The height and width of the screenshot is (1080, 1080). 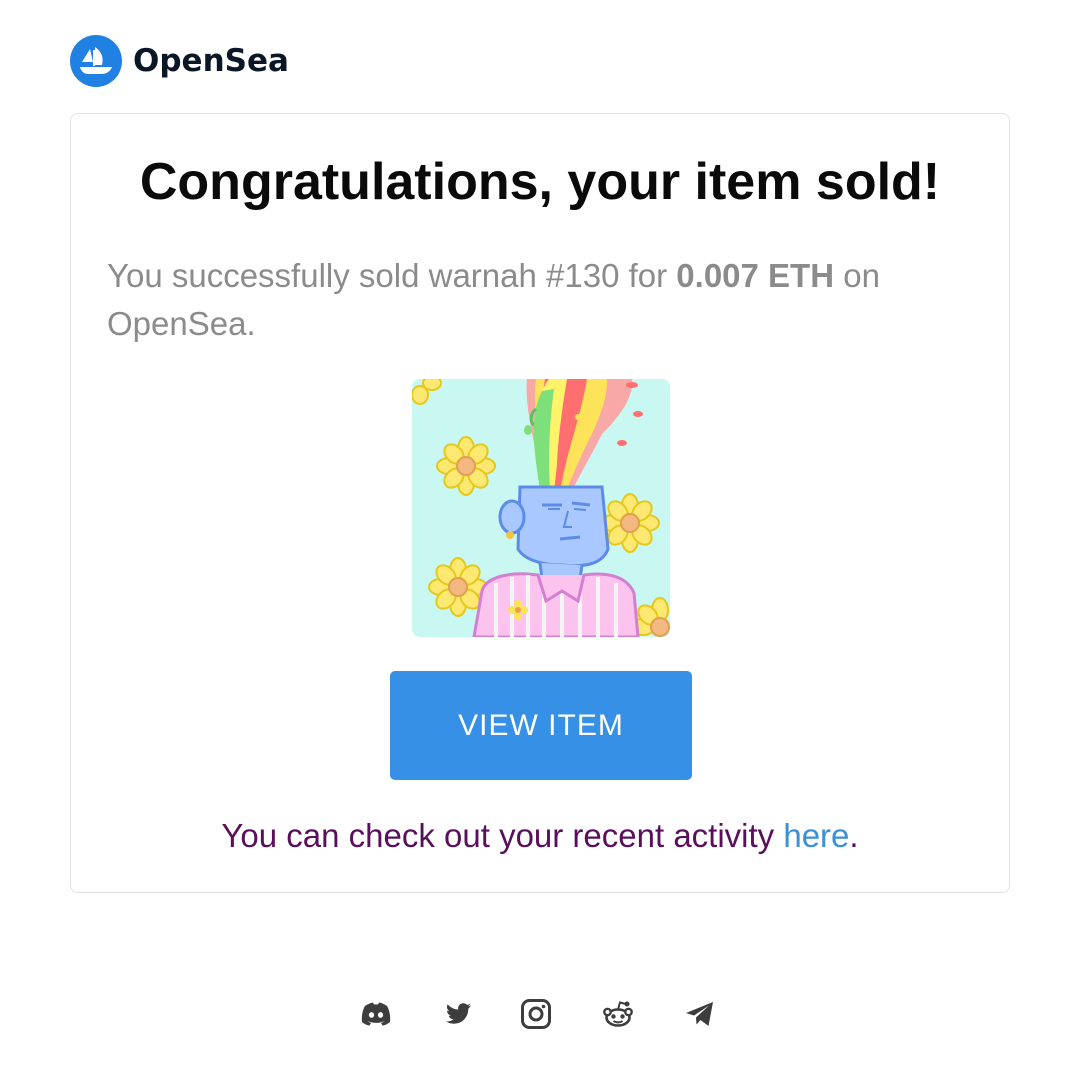 What do you see at coordinates (376, 1014) in the screenshot?
I see `discord-icon` at bounding box center [376, 1014].